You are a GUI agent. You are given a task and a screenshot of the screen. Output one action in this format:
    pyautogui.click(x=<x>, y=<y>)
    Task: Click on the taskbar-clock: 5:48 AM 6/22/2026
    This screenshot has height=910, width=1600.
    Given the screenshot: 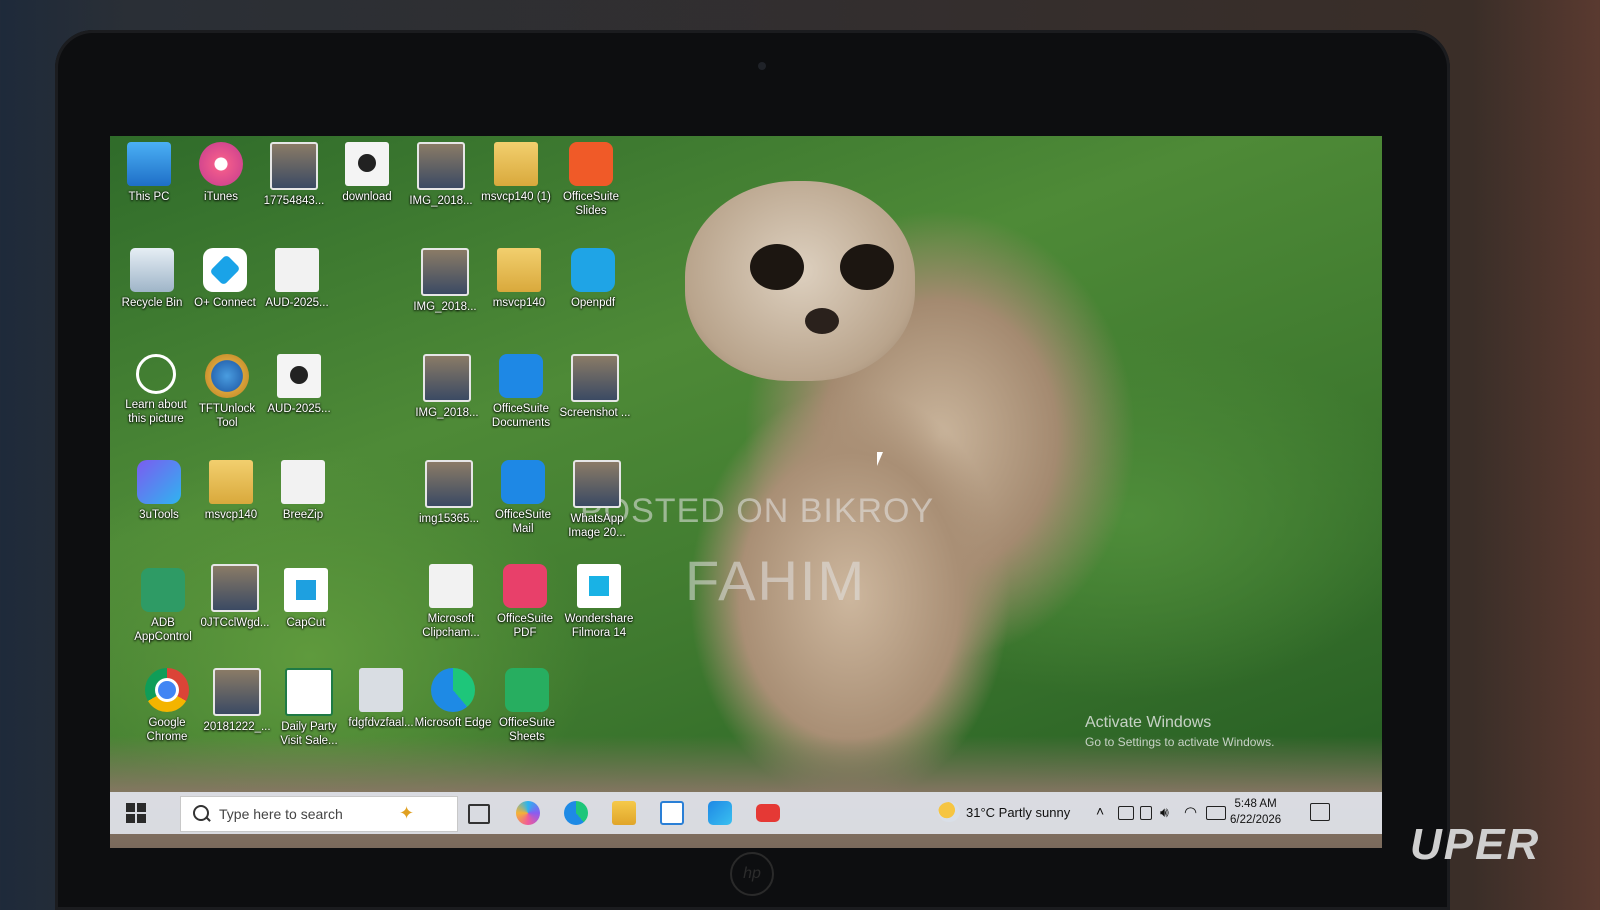 What is the action you would take?
    pyautogui.click(x=1255, y=812)
    